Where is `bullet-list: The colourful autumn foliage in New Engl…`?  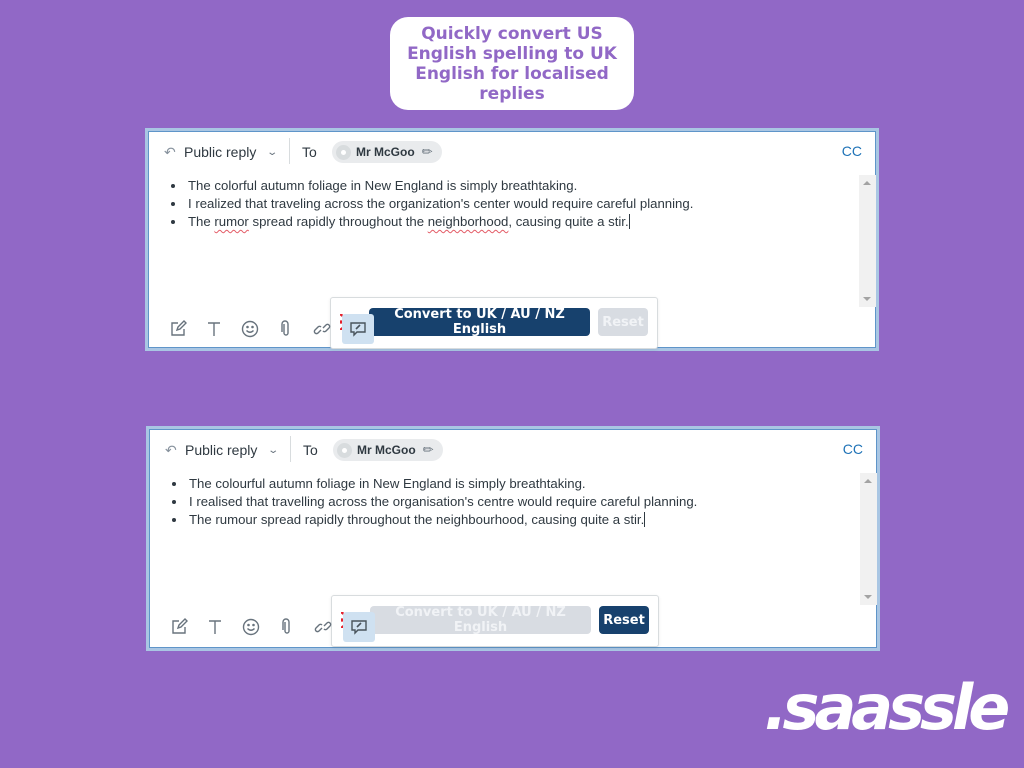
bullet-list: The colourful autumn foliage in New Engl… is located at coordinates (442, 502).